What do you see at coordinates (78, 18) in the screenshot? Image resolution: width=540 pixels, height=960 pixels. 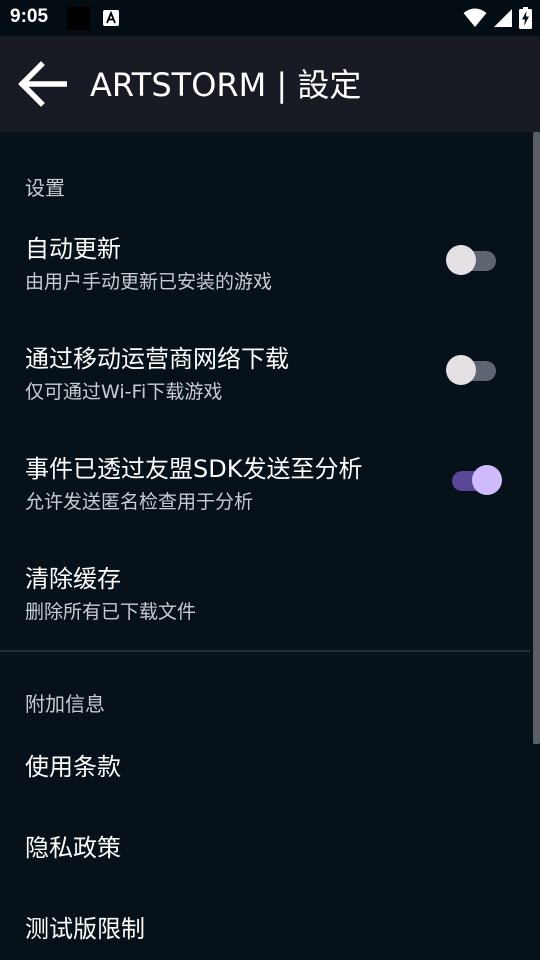 I see `black-square-icon` at bounding box center [78, 18].